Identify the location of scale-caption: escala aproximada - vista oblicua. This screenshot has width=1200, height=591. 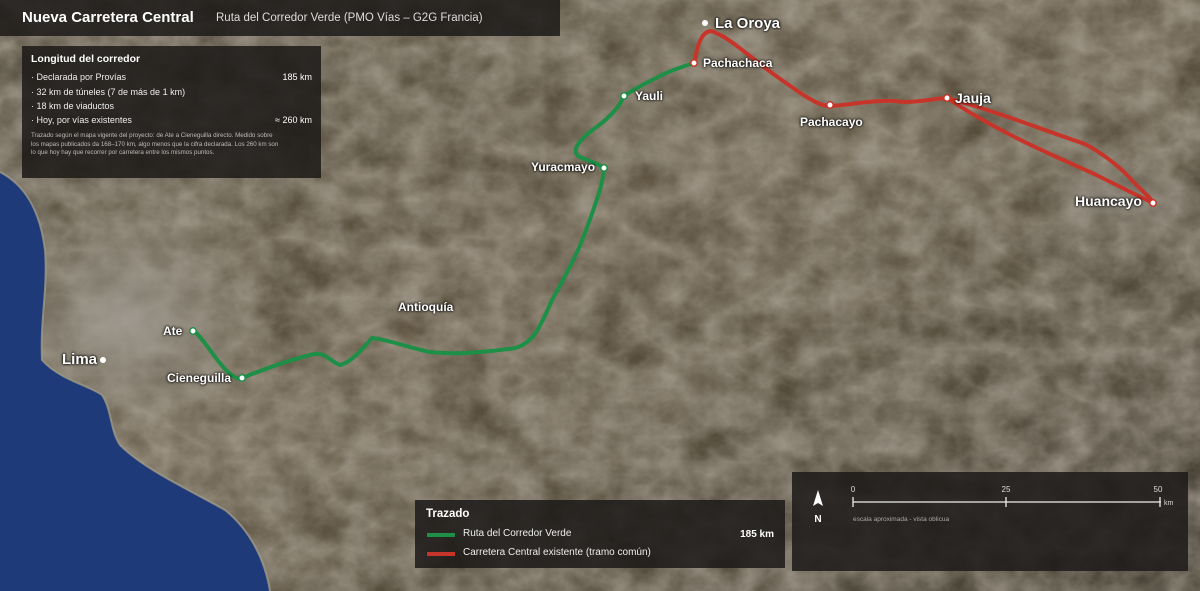
(901, 519).